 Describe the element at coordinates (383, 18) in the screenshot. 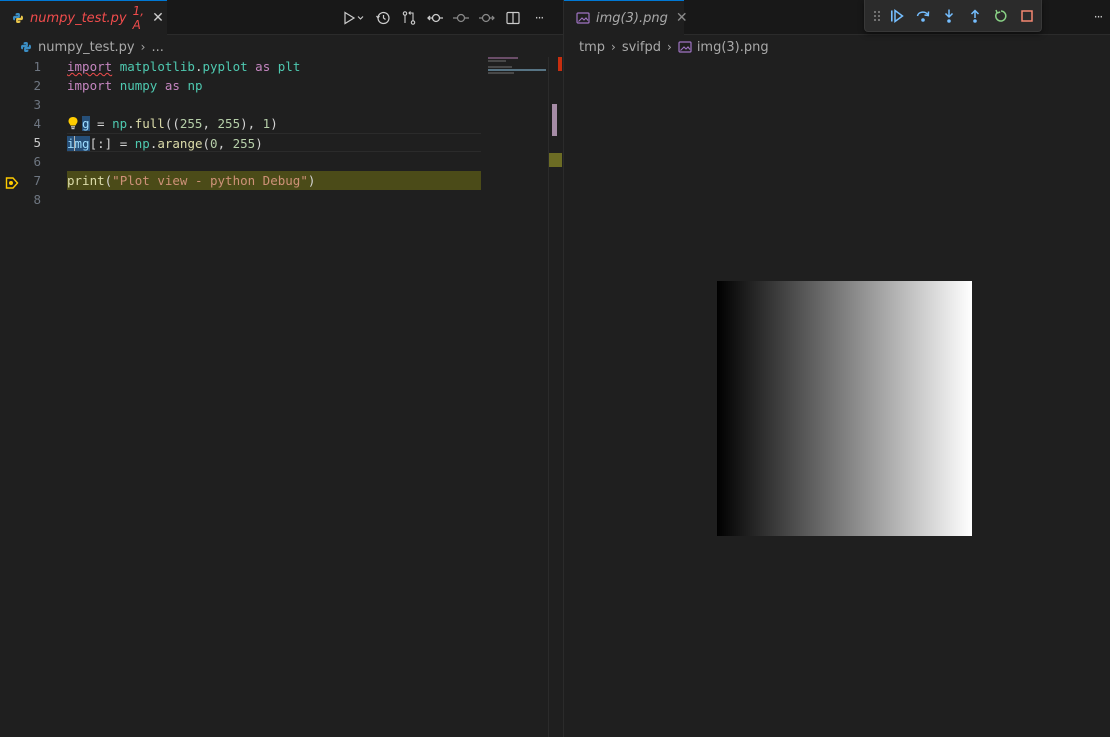

I see `timeline-icon` at that location.